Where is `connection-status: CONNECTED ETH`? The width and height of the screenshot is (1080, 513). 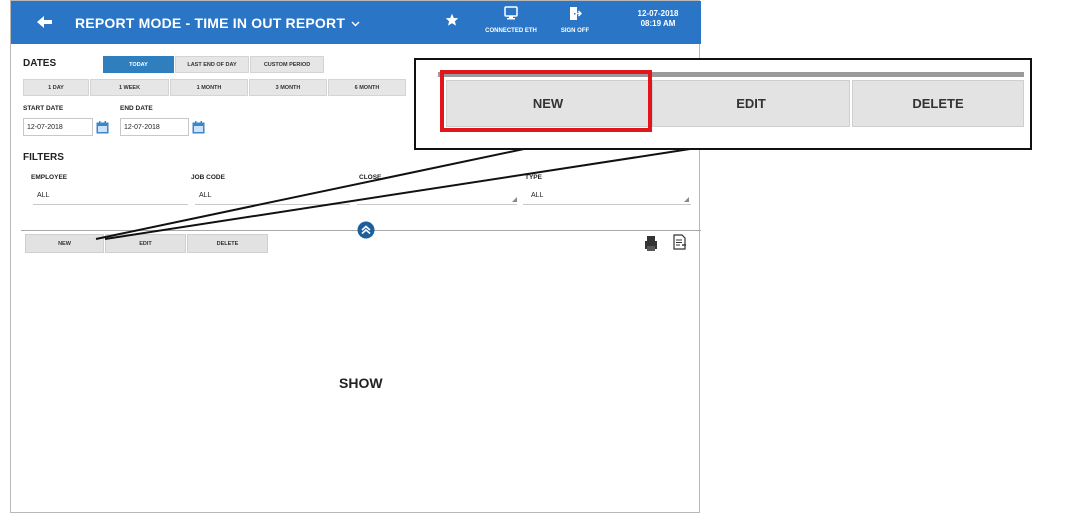
connection-status: CONNECTED ETH is located at coordinates (511, 20).